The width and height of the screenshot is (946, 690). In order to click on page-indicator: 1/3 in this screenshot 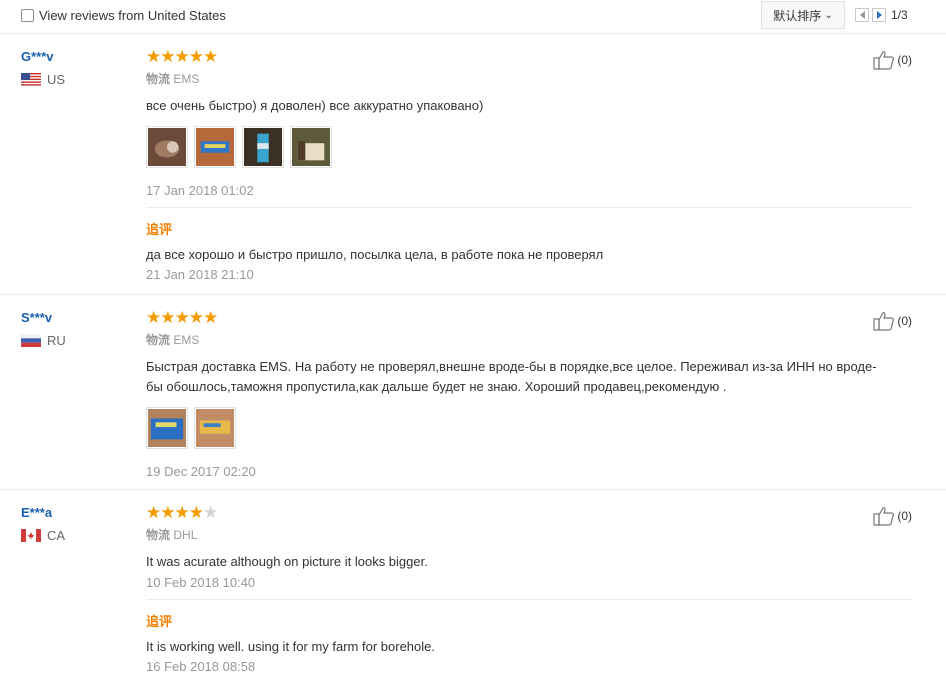, I will do `click(899, 15)`.